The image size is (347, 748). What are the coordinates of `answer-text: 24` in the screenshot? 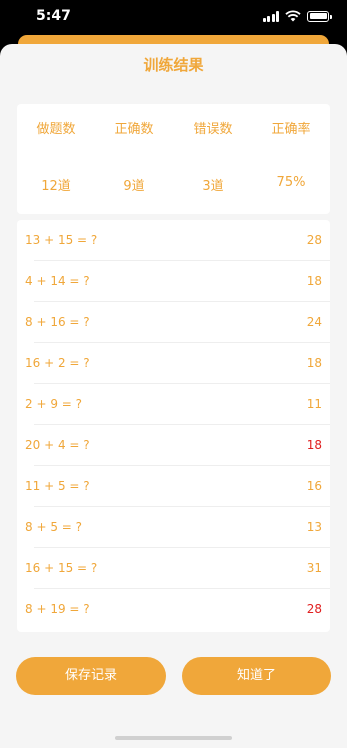 It's located at (314, 322).